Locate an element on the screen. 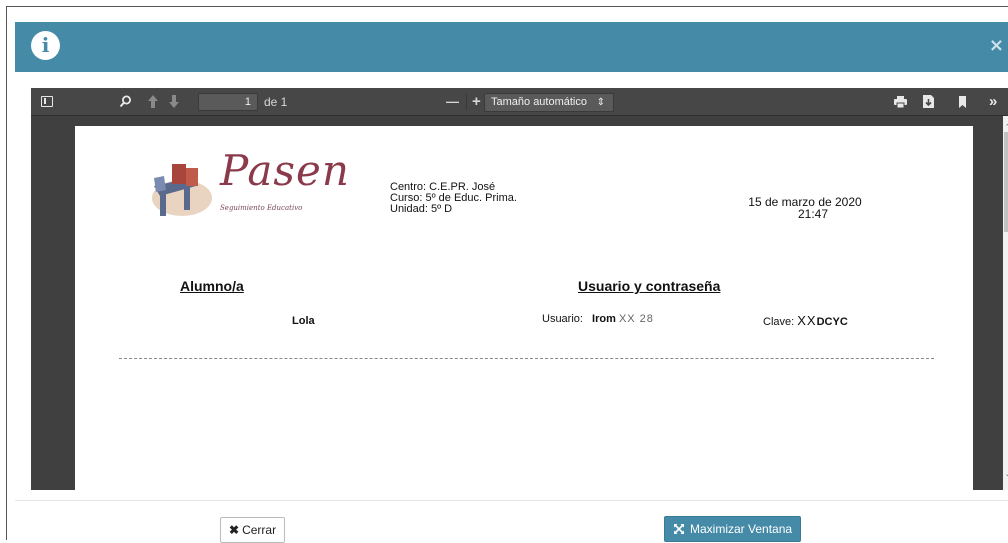 The image size is (1008, 543). usuario-row: Usuario: Irom XX 28 is located at coordinates (598, 319).